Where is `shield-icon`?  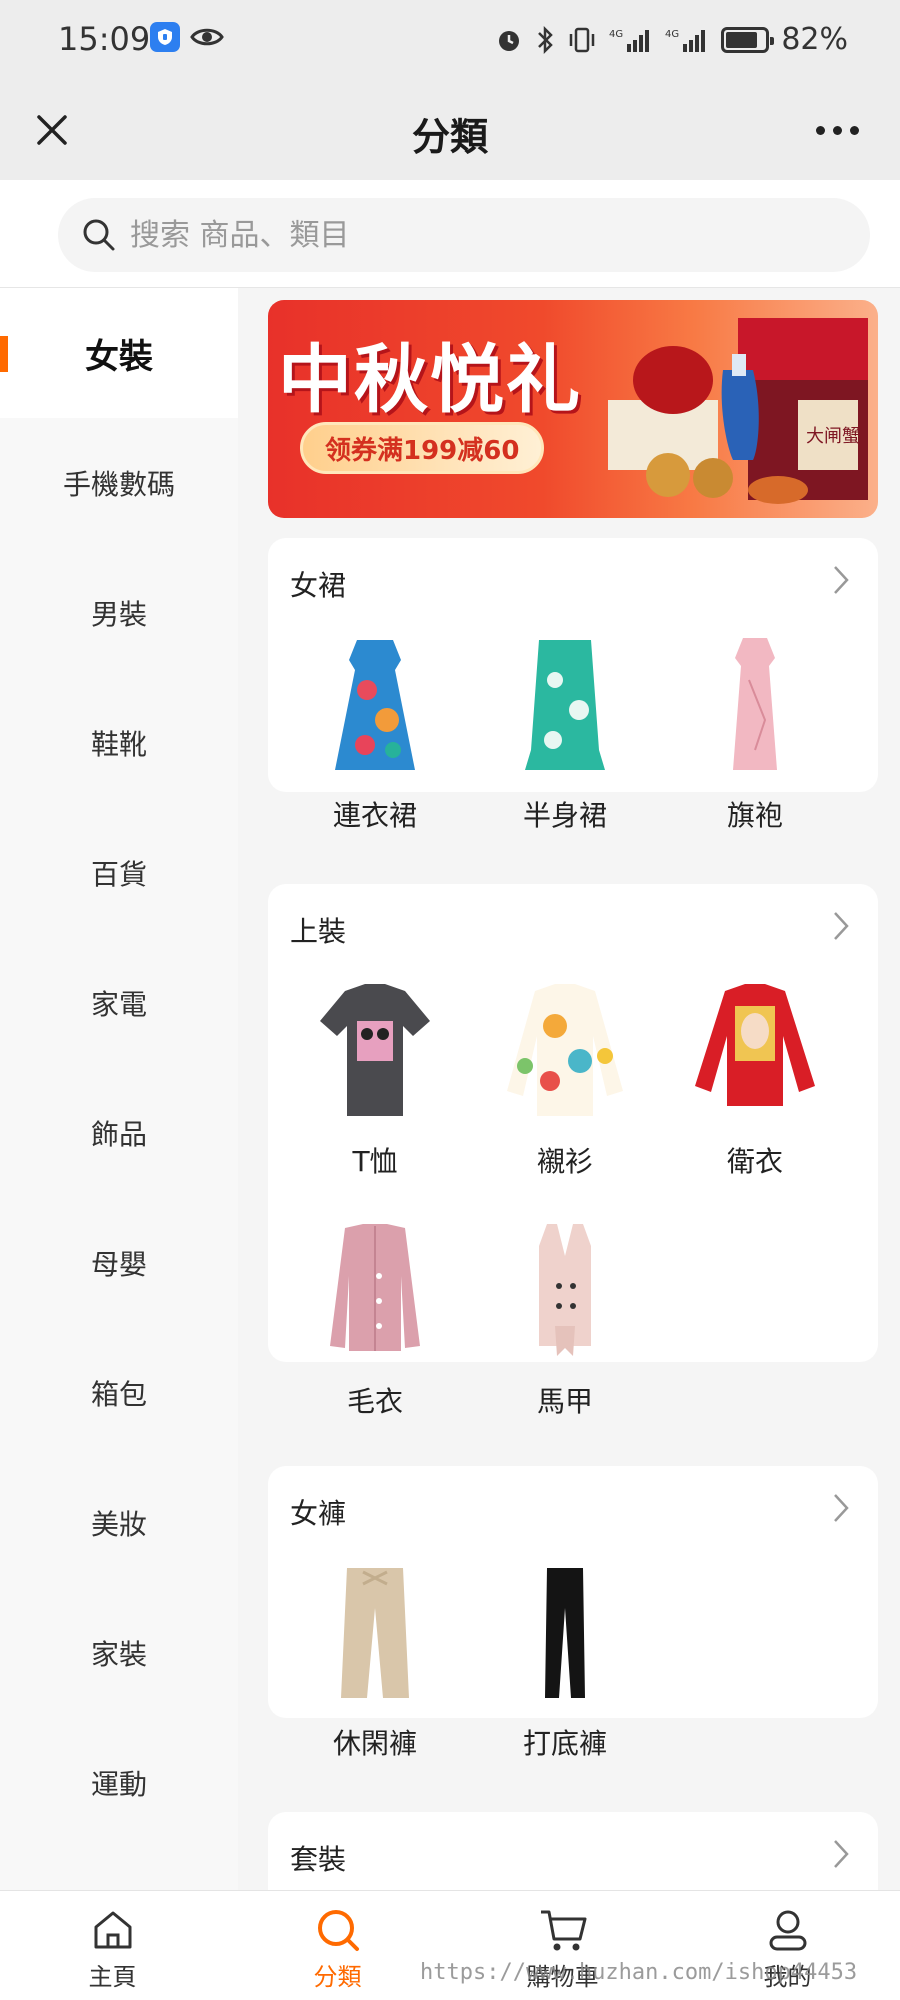 shield-icon is located at coordinates (165, 37).